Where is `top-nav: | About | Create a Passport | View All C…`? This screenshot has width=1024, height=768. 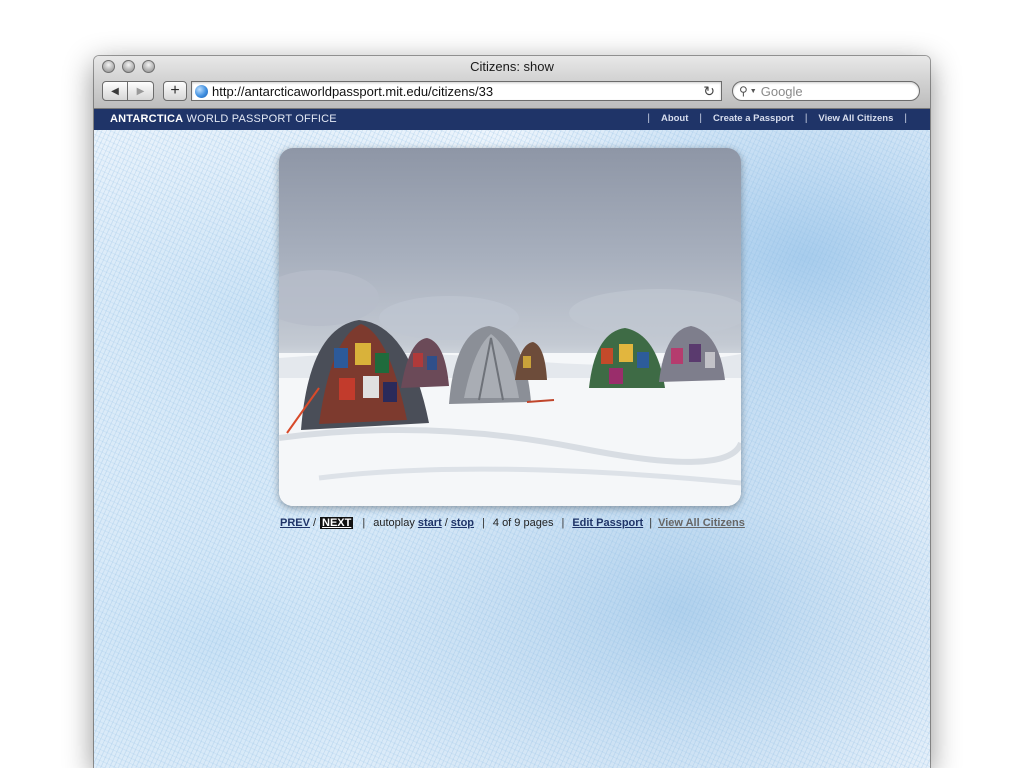 top-nav: | About | Create a Passport | View All C… is located at coordinates (777, 118).